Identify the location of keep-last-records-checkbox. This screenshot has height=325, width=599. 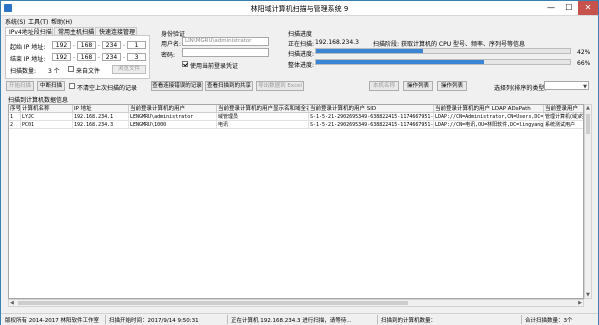
(72, 86).